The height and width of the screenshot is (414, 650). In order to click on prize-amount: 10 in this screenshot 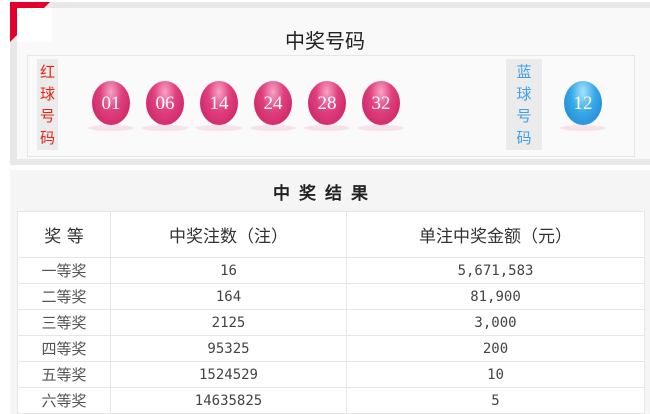, I will do `click(495, 374)`.